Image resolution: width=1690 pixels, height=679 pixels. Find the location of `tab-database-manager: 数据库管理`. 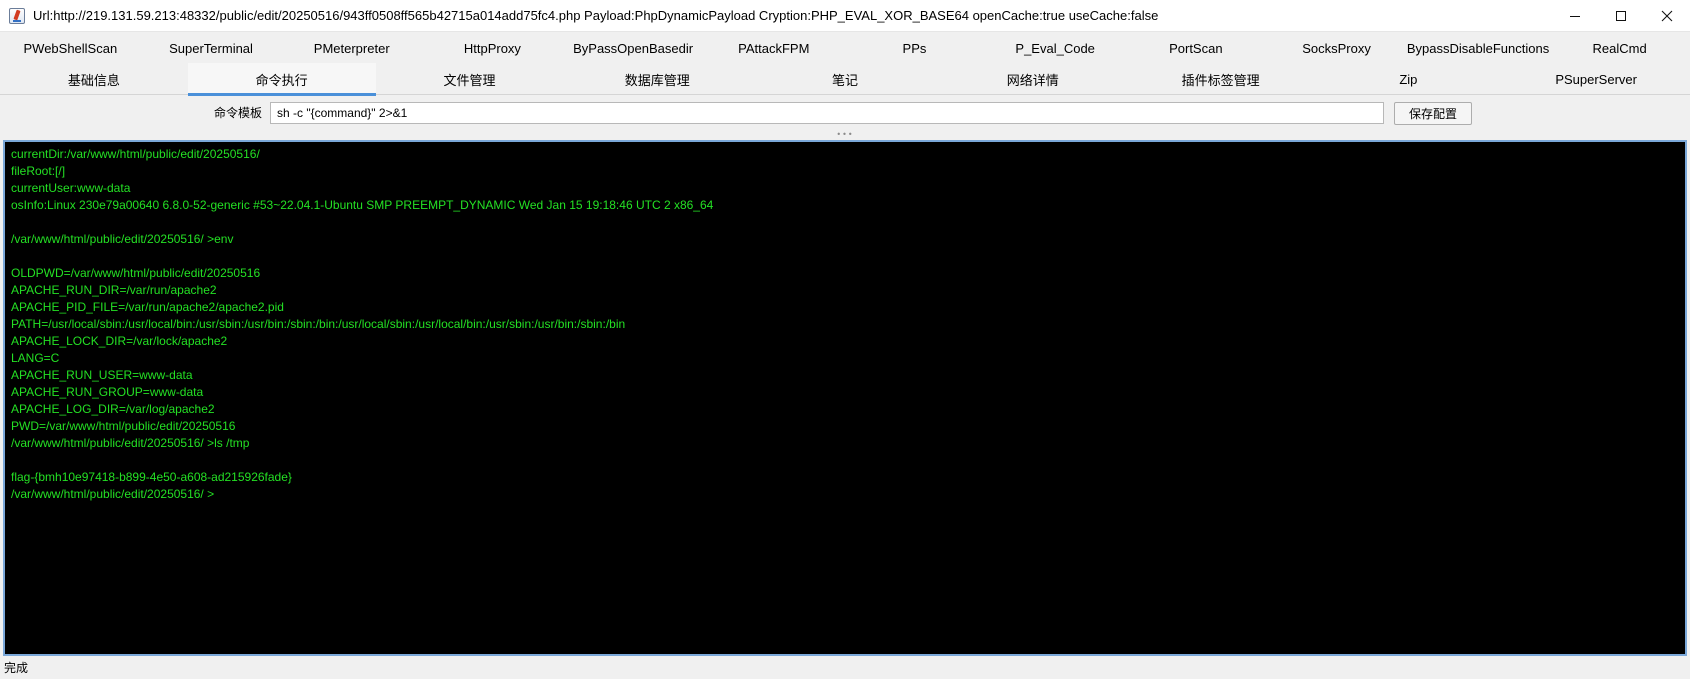

tab-database-manager: 数据库管理 is located at coordinates (657, 79).